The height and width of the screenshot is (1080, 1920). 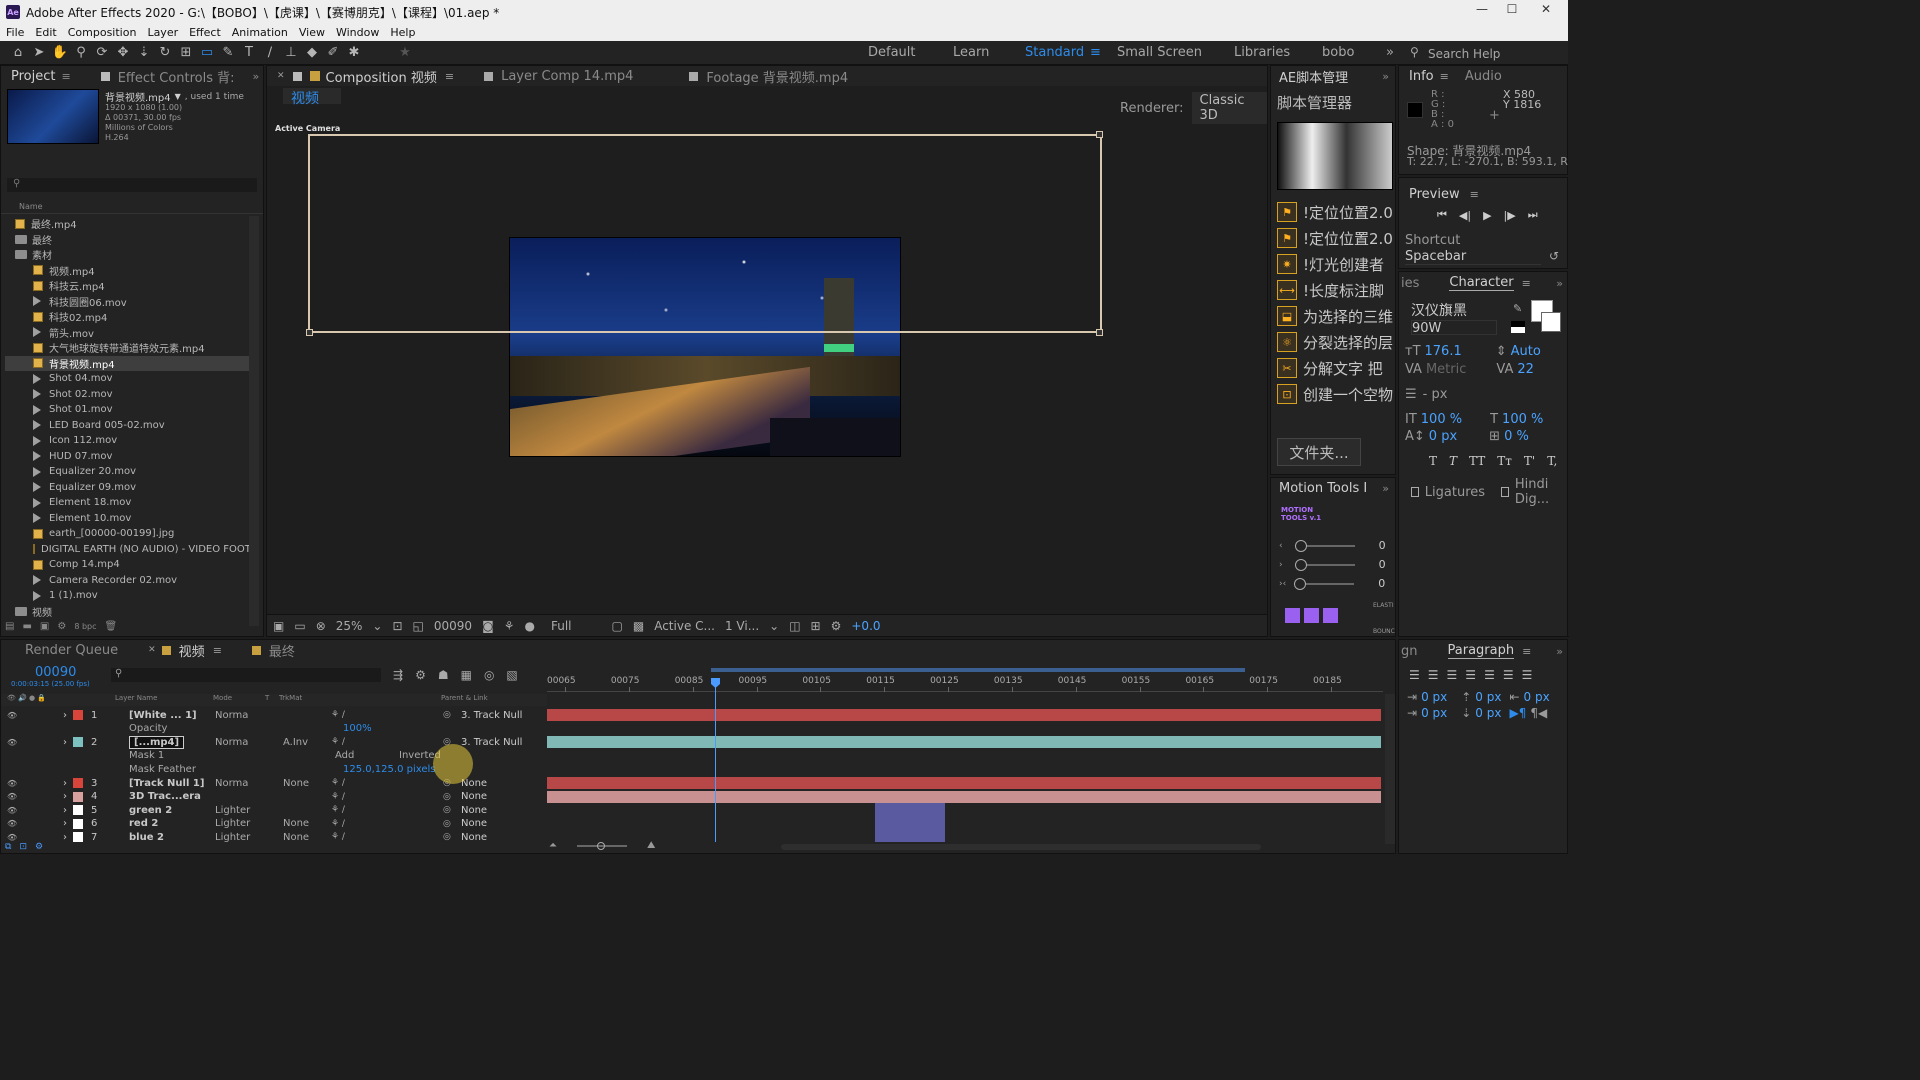 I want to click on justify-all-icon: ☰, so click(x=1527, y=675).